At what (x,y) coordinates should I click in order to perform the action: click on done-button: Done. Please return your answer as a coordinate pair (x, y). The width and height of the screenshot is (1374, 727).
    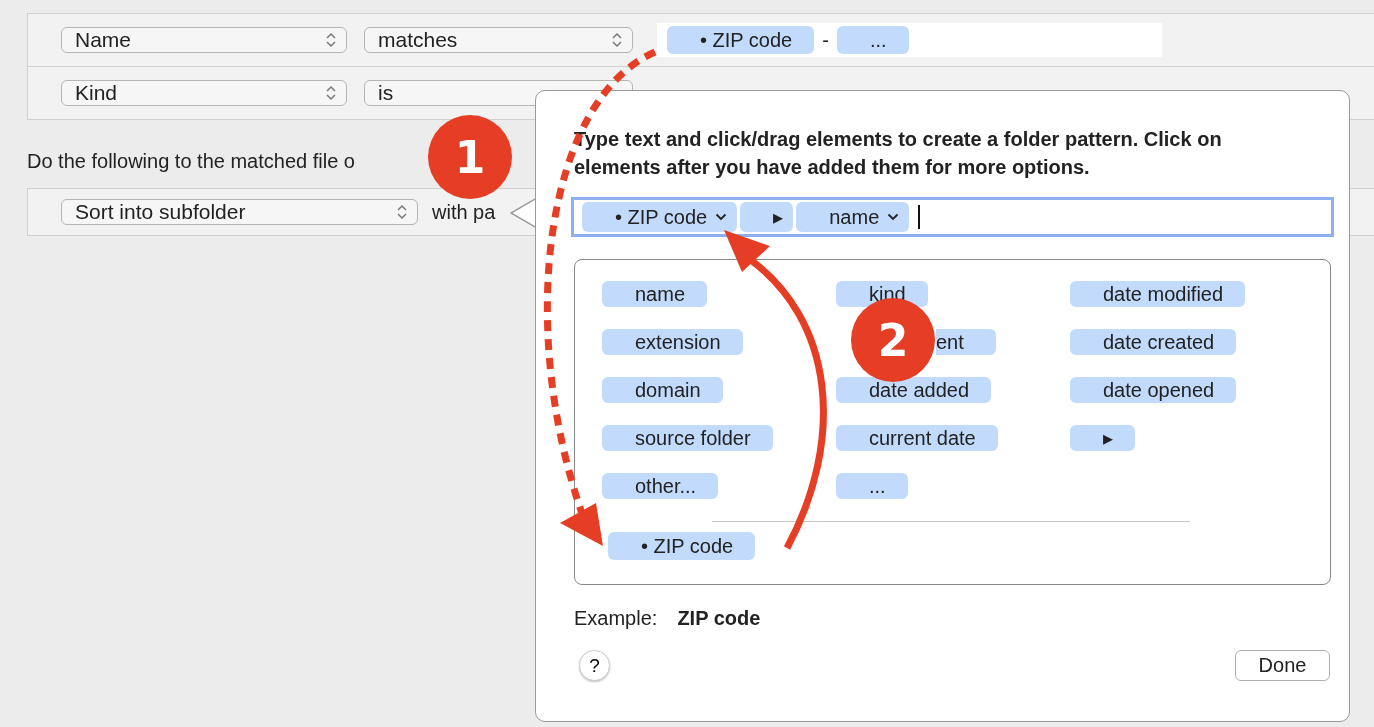
    Looking at the image, I should click on (1282, 665).